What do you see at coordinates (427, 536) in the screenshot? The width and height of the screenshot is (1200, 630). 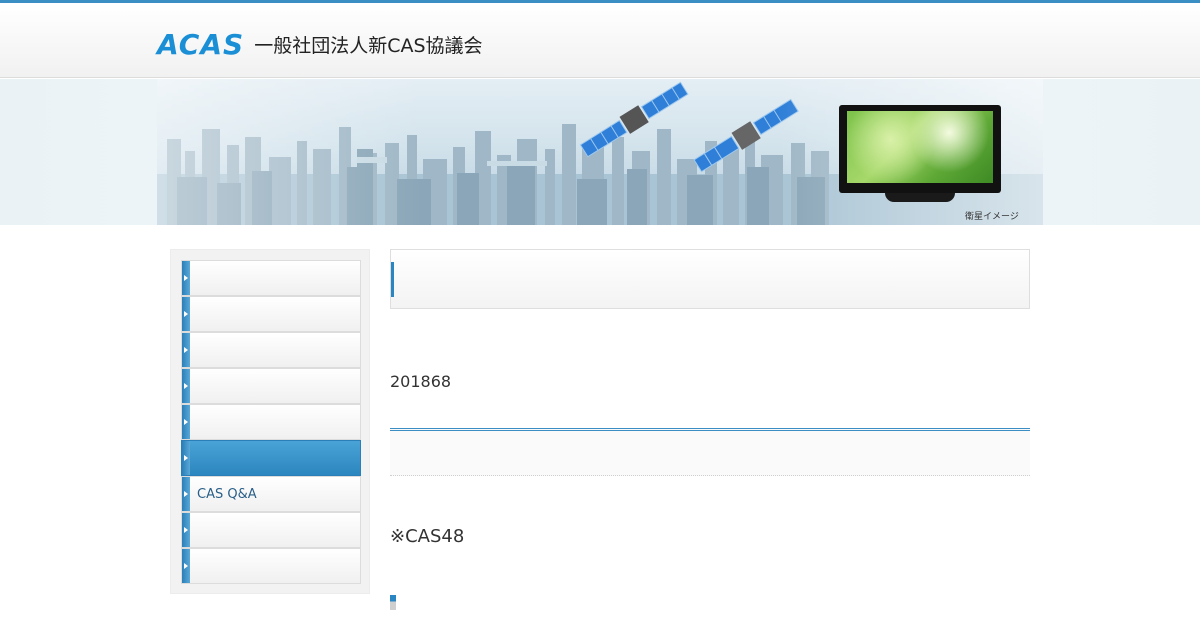 I see `notice-text: ※CAS48` at bounding box center [427, 536].